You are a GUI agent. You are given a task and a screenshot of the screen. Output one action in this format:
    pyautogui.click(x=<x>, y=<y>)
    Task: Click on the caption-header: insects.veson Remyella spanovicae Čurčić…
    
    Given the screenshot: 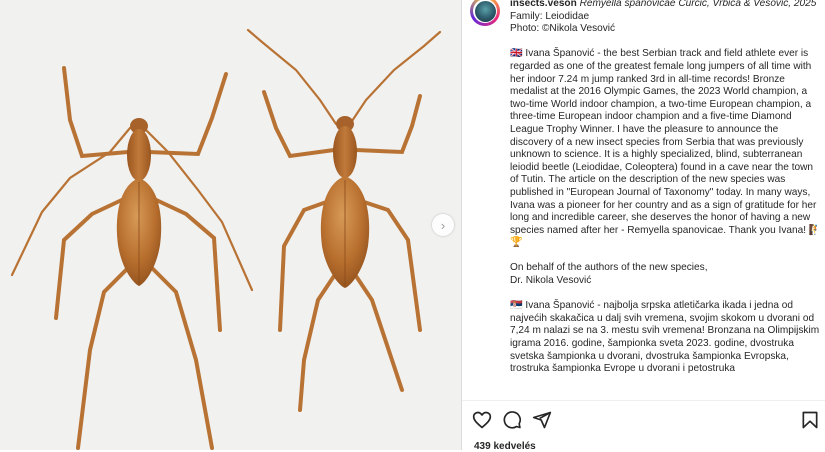 What is the action you would take?
    pyautogui.click(x=666, y=18)
    